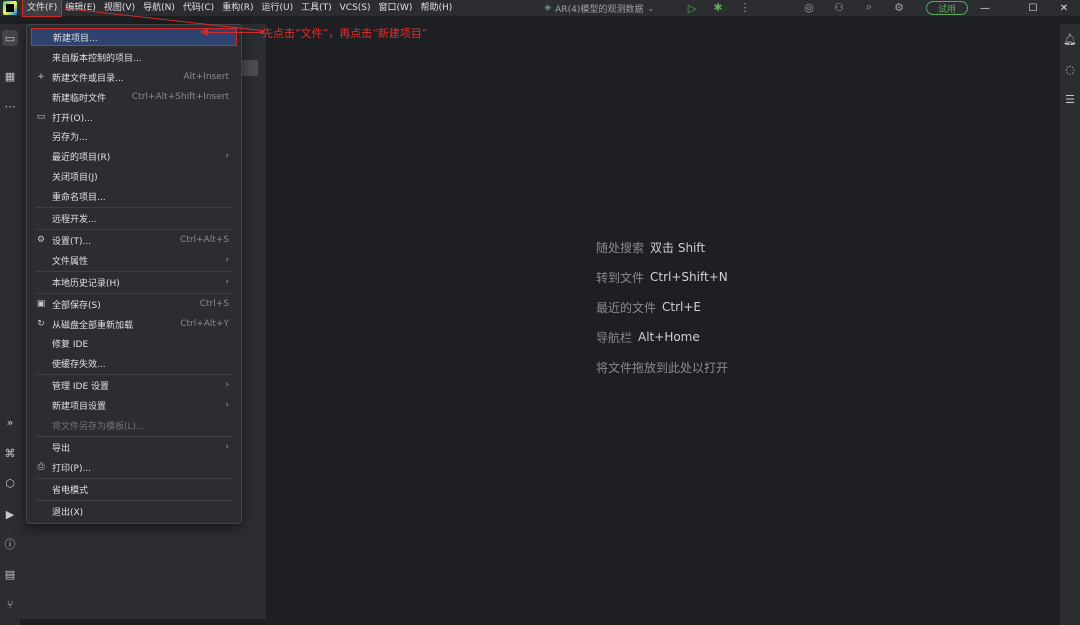  Describe the element at coordinates (396, 8) in the screenshot. I see `menu-window: 窗口(W)` at that location.